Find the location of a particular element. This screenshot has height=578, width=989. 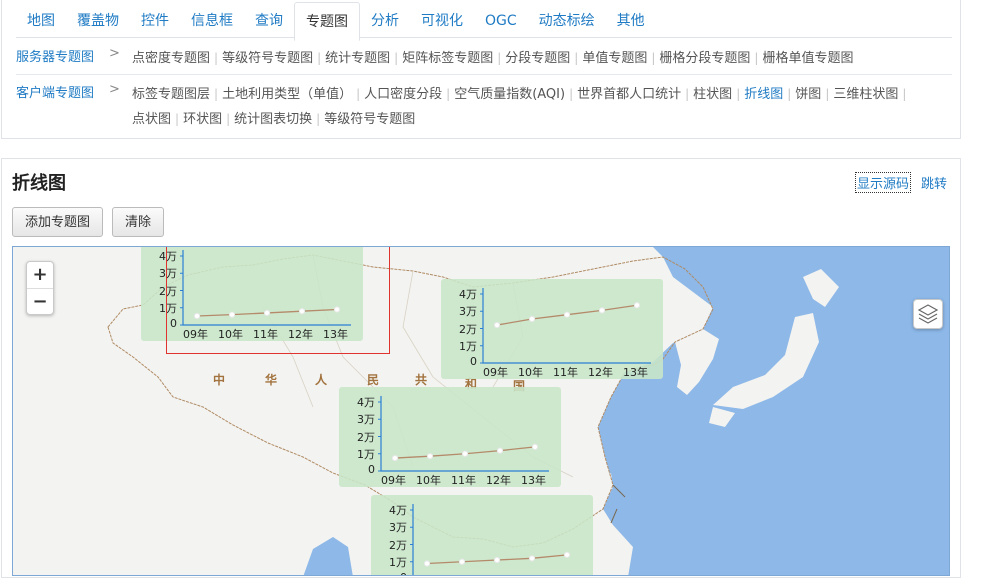

client-link-8: 三维柱状图 is located at coordinates (865, 94).